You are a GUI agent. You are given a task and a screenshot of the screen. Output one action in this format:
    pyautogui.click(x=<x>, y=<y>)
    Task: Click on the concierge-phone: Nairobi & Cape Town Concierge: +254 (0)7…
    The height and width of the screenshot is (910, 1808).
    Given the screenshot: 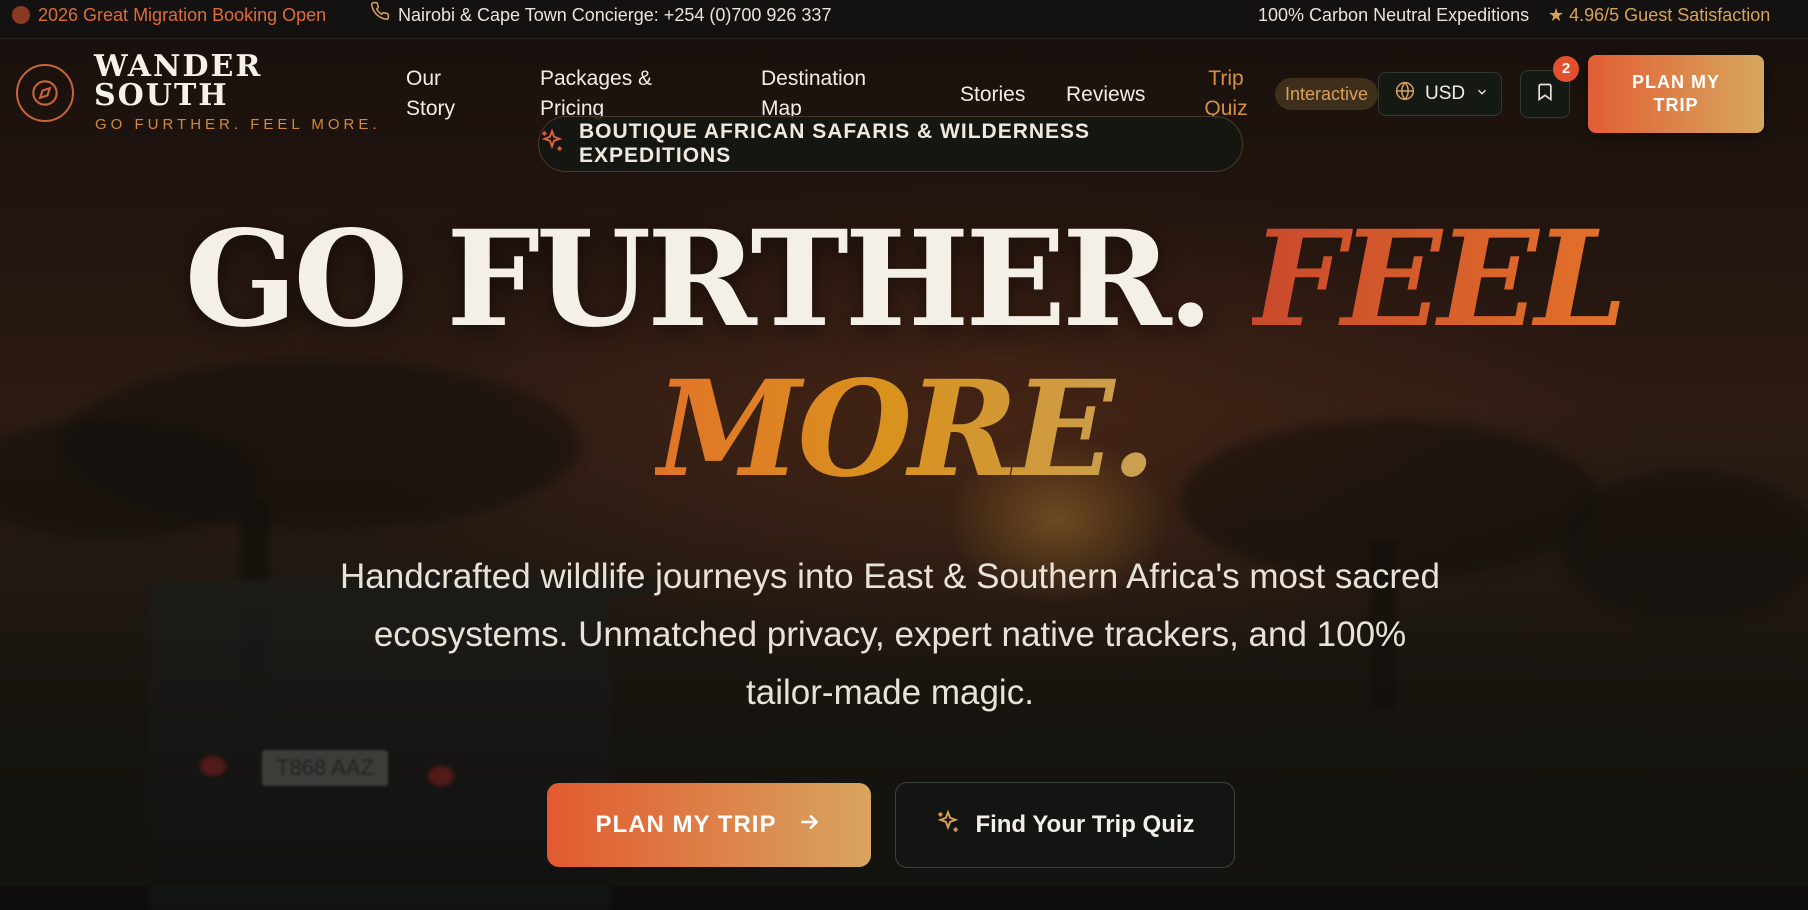 What is the action you would take?
    pyautogui.click(x=600, y=15)
    